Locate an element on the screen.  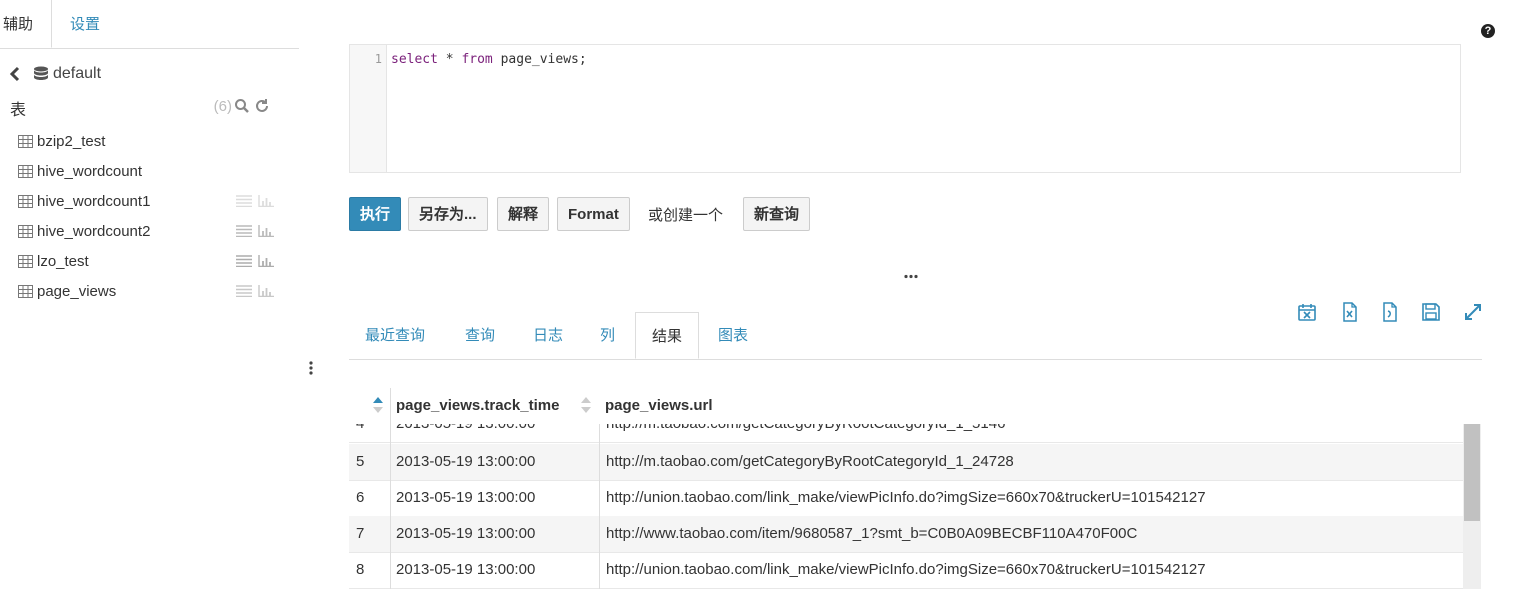
tab-query: 查询 is located at coordinates (480, 335).